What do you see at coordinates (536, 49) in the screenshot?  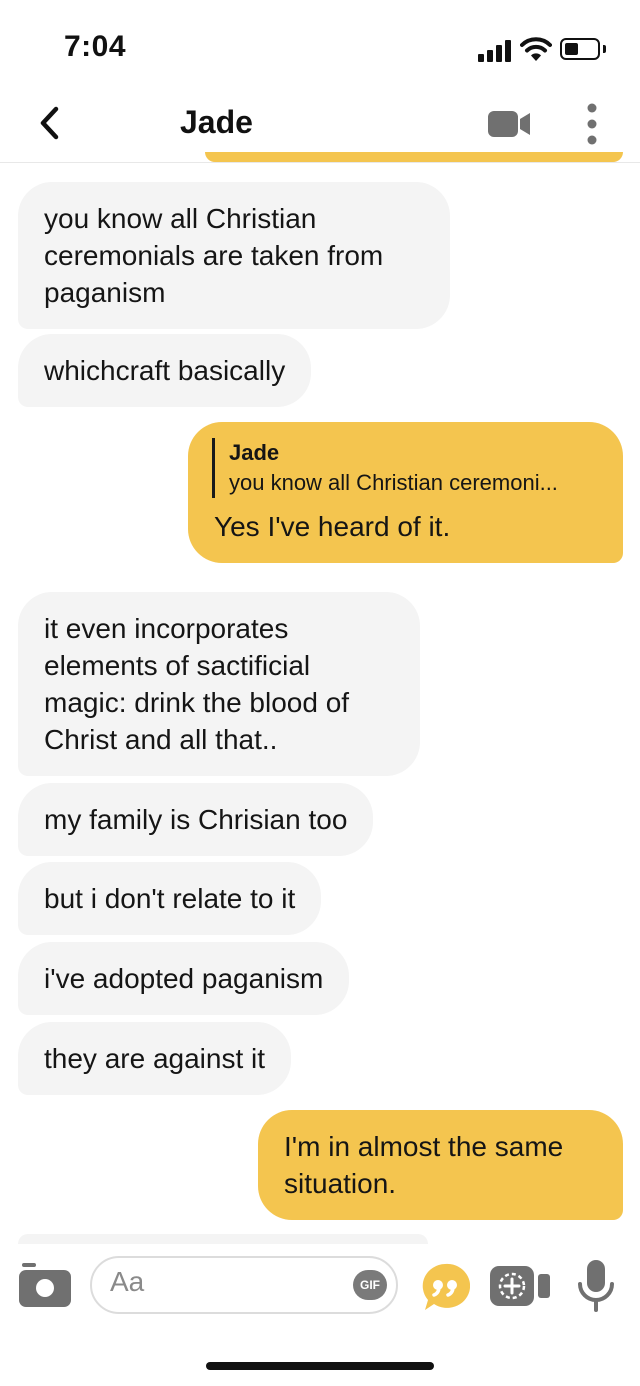 I see `wifi-icon` at bounding box center [536, 49].